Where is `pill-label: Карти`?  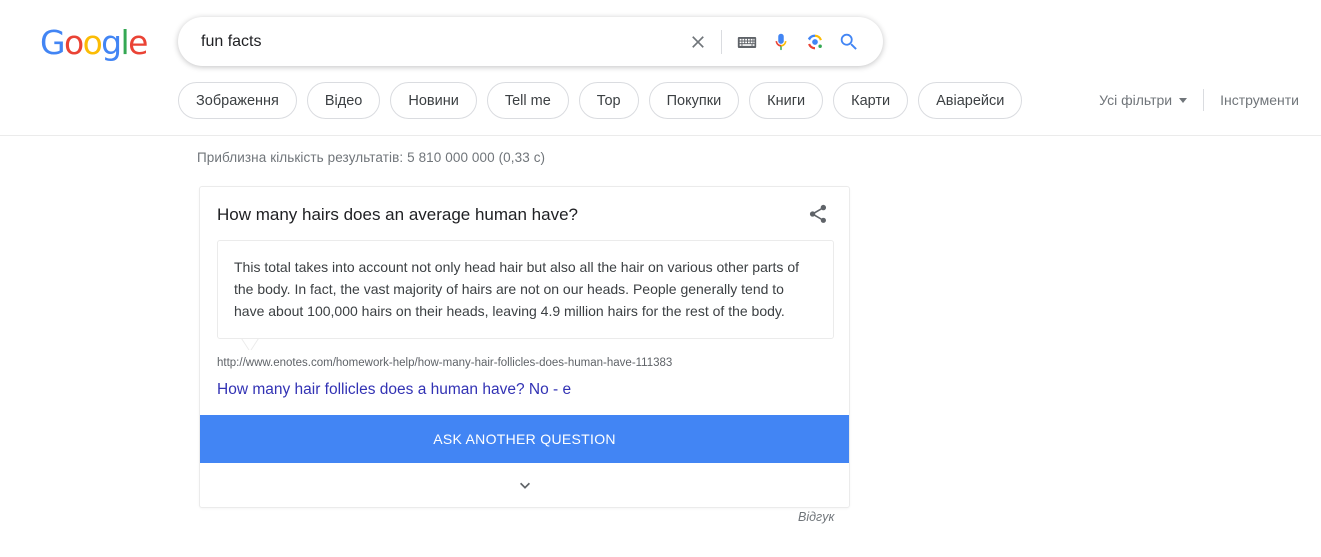
pill-label: Карти is located at coordinates (871, 100).